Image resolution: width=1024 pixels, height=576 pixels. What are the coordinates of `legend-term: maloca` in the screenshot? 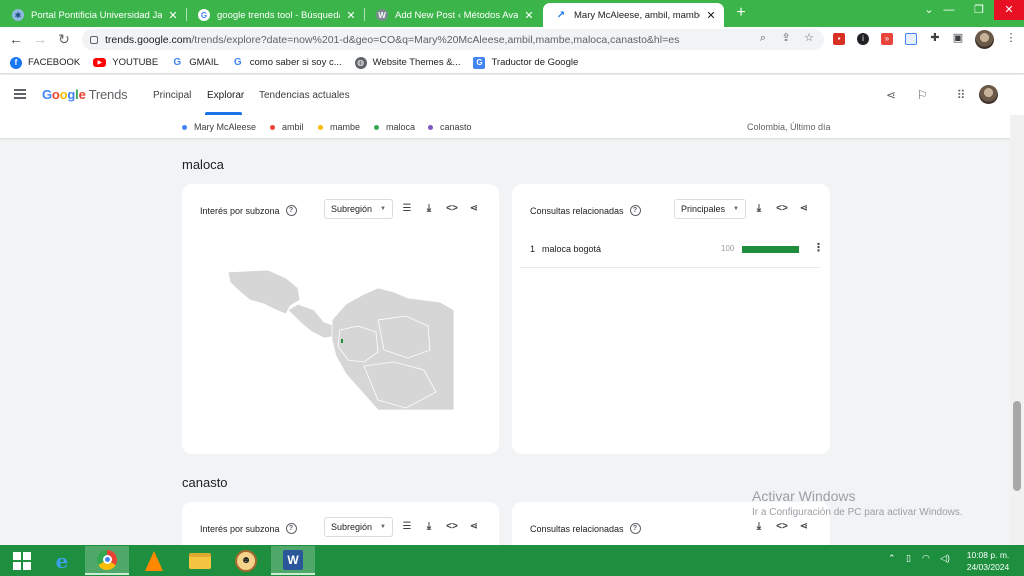 It's located at (394, 127).